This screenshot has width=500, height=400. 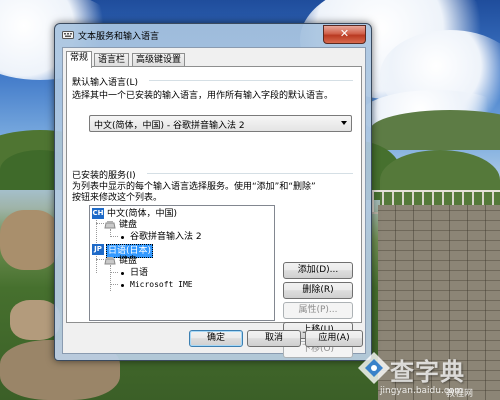 I want to click on tab-language-bar: 语言栏, so click(x=112, y=60).